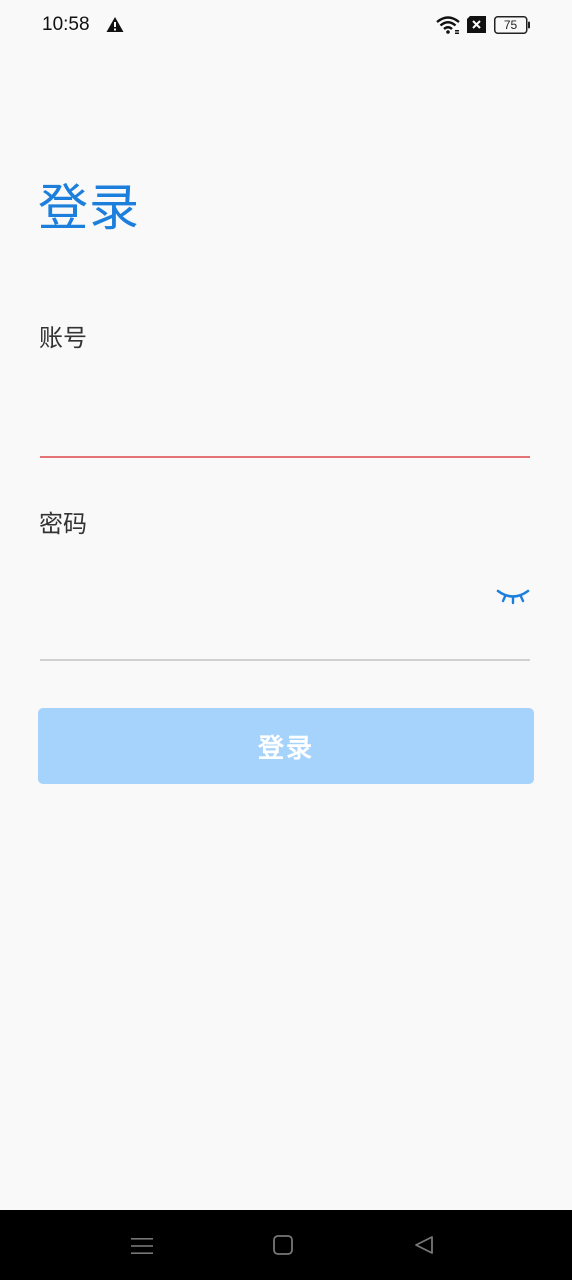 The width and height of the screenshot is (572, 1280). I want to click on sim-off-icon, so click(476, 24).